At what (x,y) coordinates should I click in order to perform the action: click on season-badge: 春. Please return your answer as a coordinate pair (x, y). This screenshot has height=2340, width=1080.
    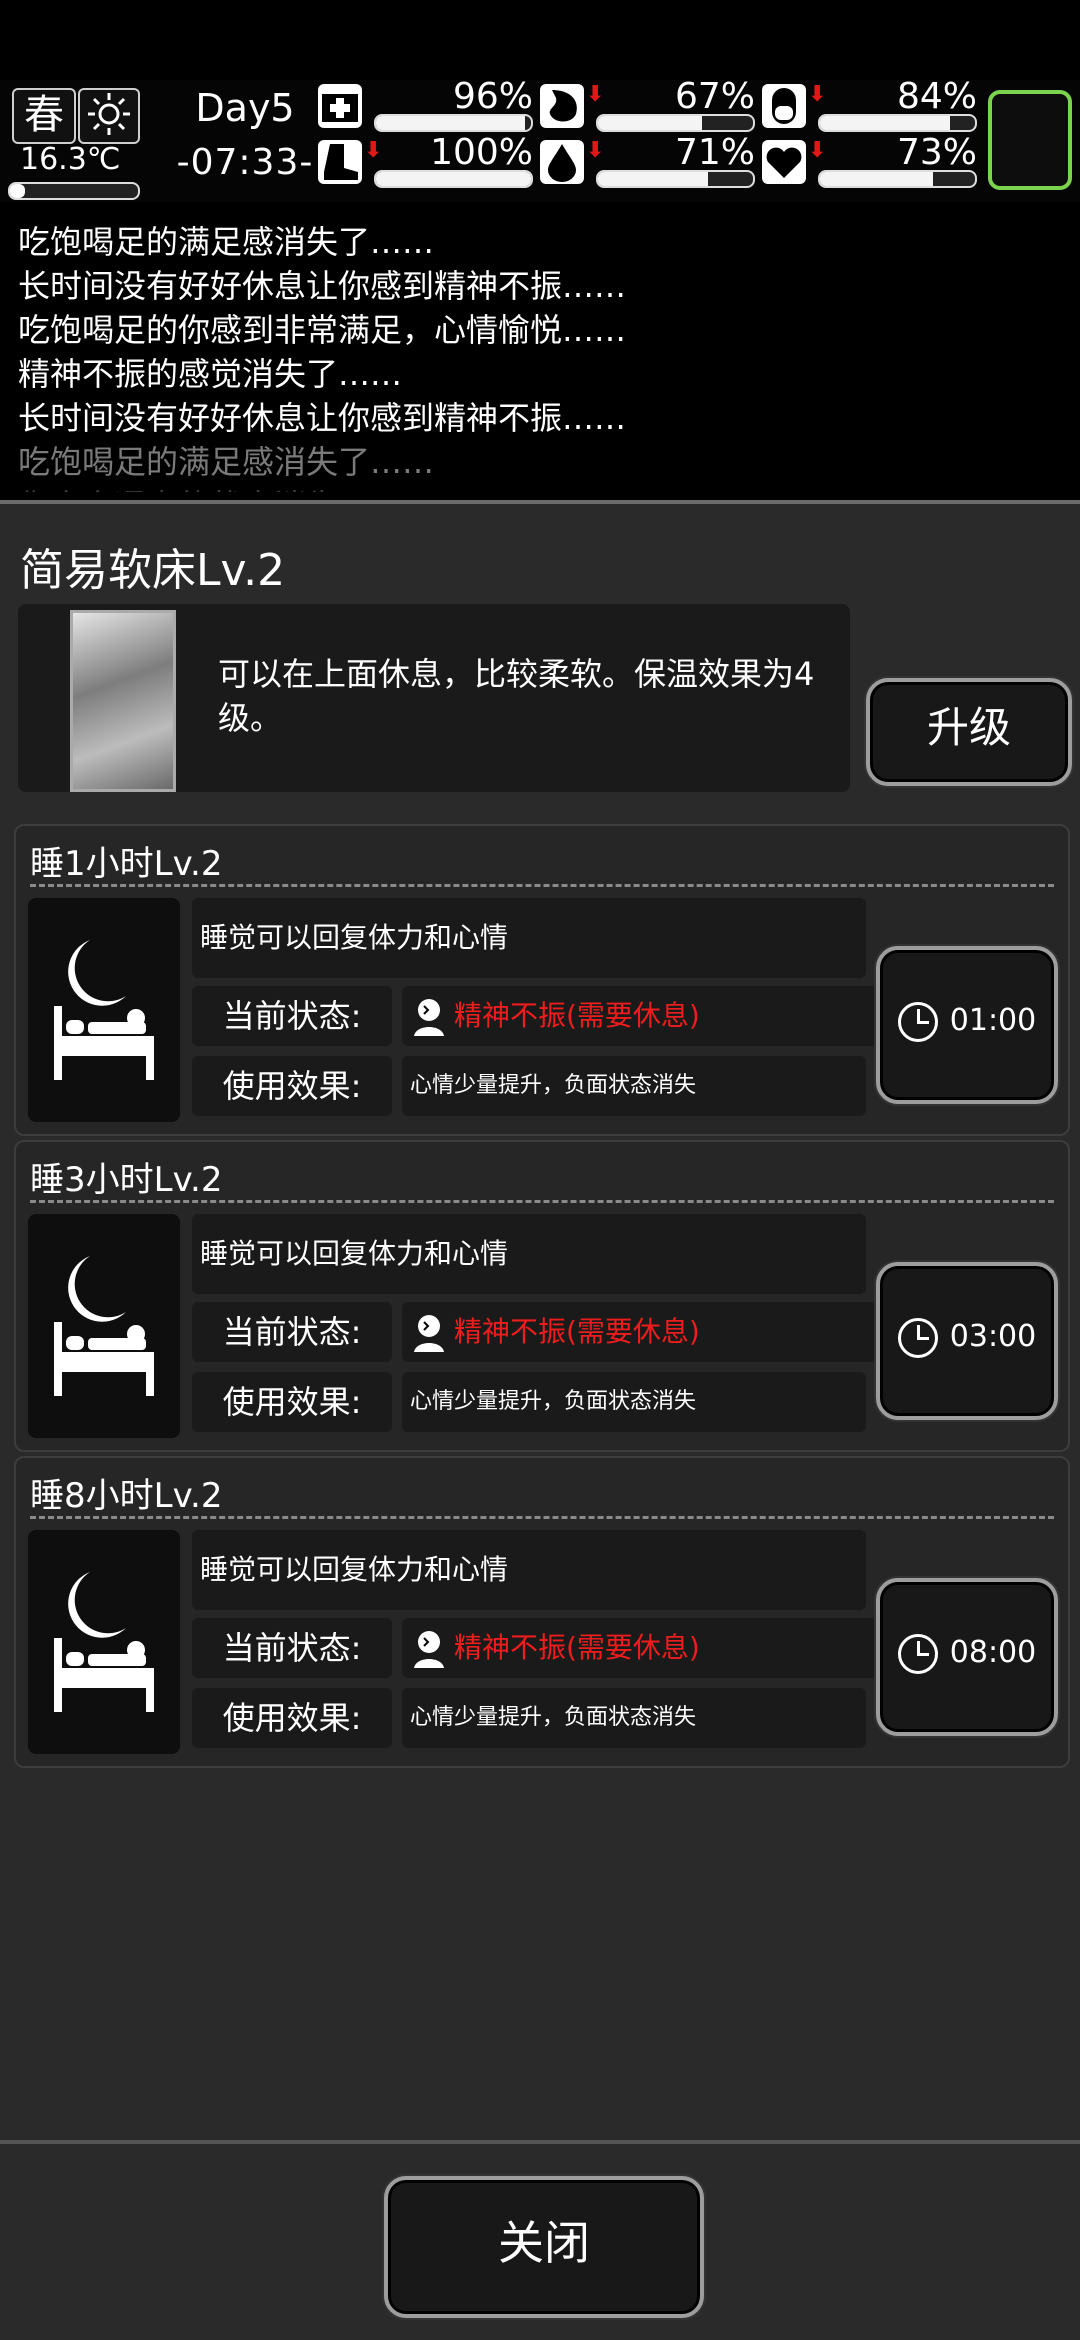
    Looking at the image, I should click on (44, 116).